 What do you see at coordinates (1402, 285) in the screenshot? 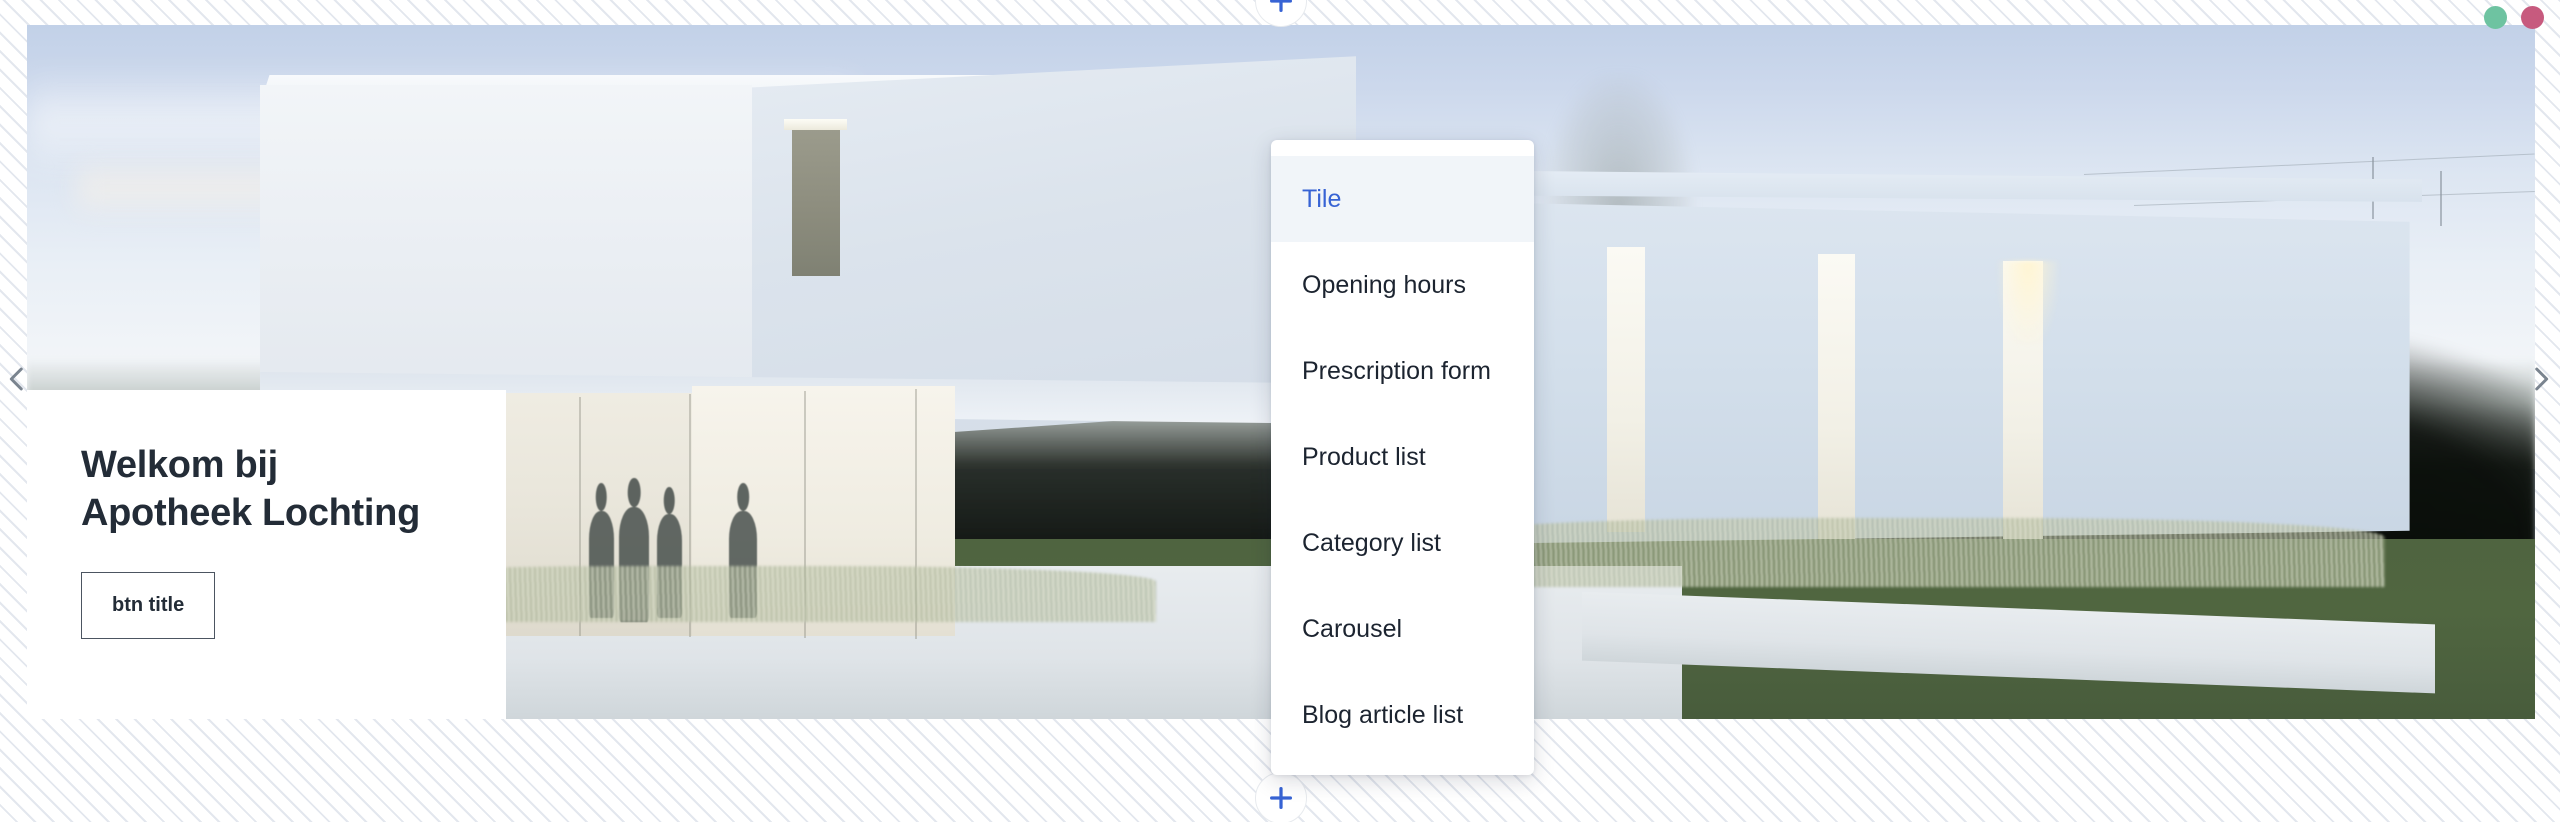
I see `menu-item-opening-hours: Opening hours` at bounding box center [1402, 285].